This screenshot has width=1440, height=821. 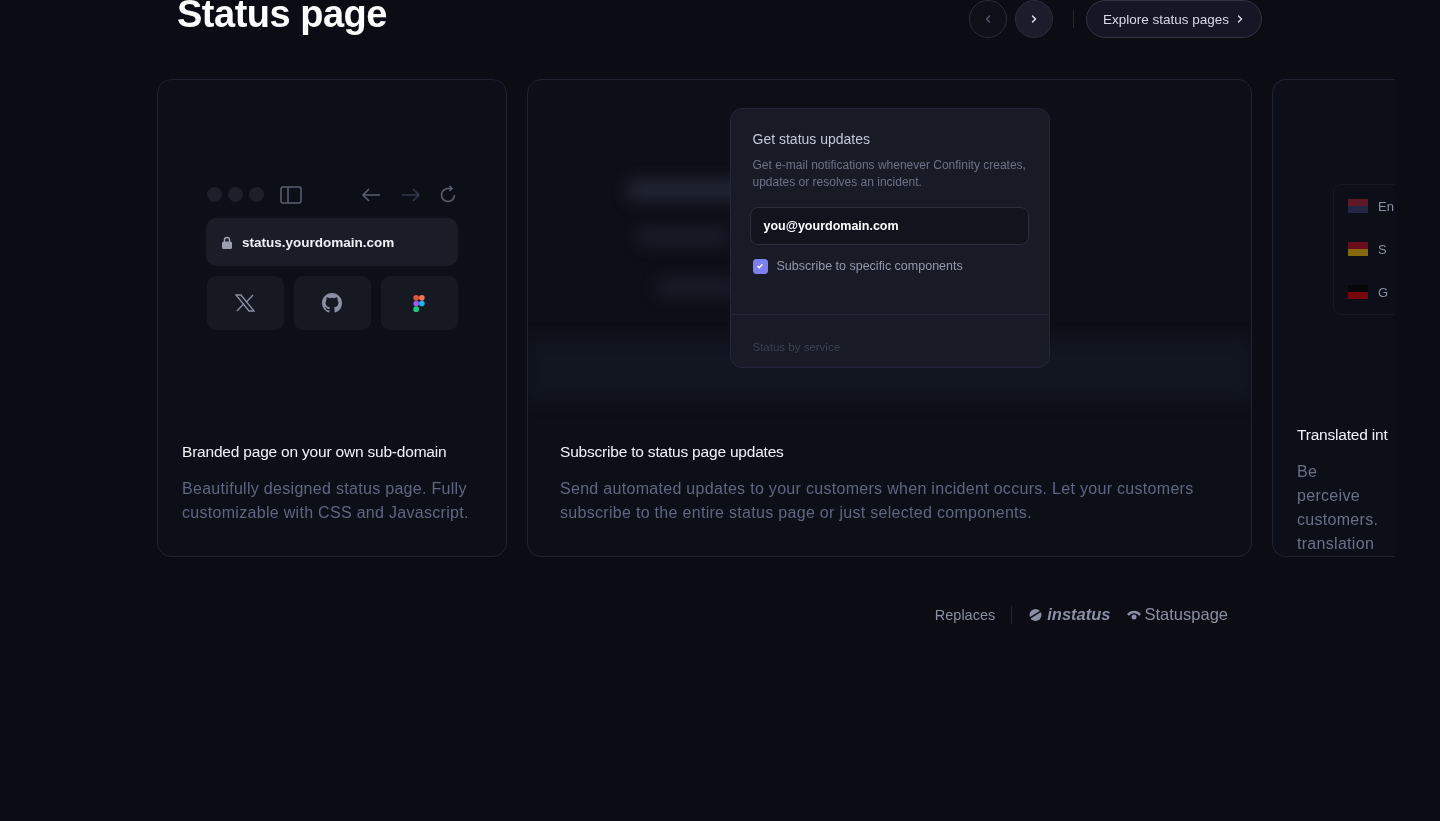 I want to click on language-name: En, so click(x=1386, y=206).